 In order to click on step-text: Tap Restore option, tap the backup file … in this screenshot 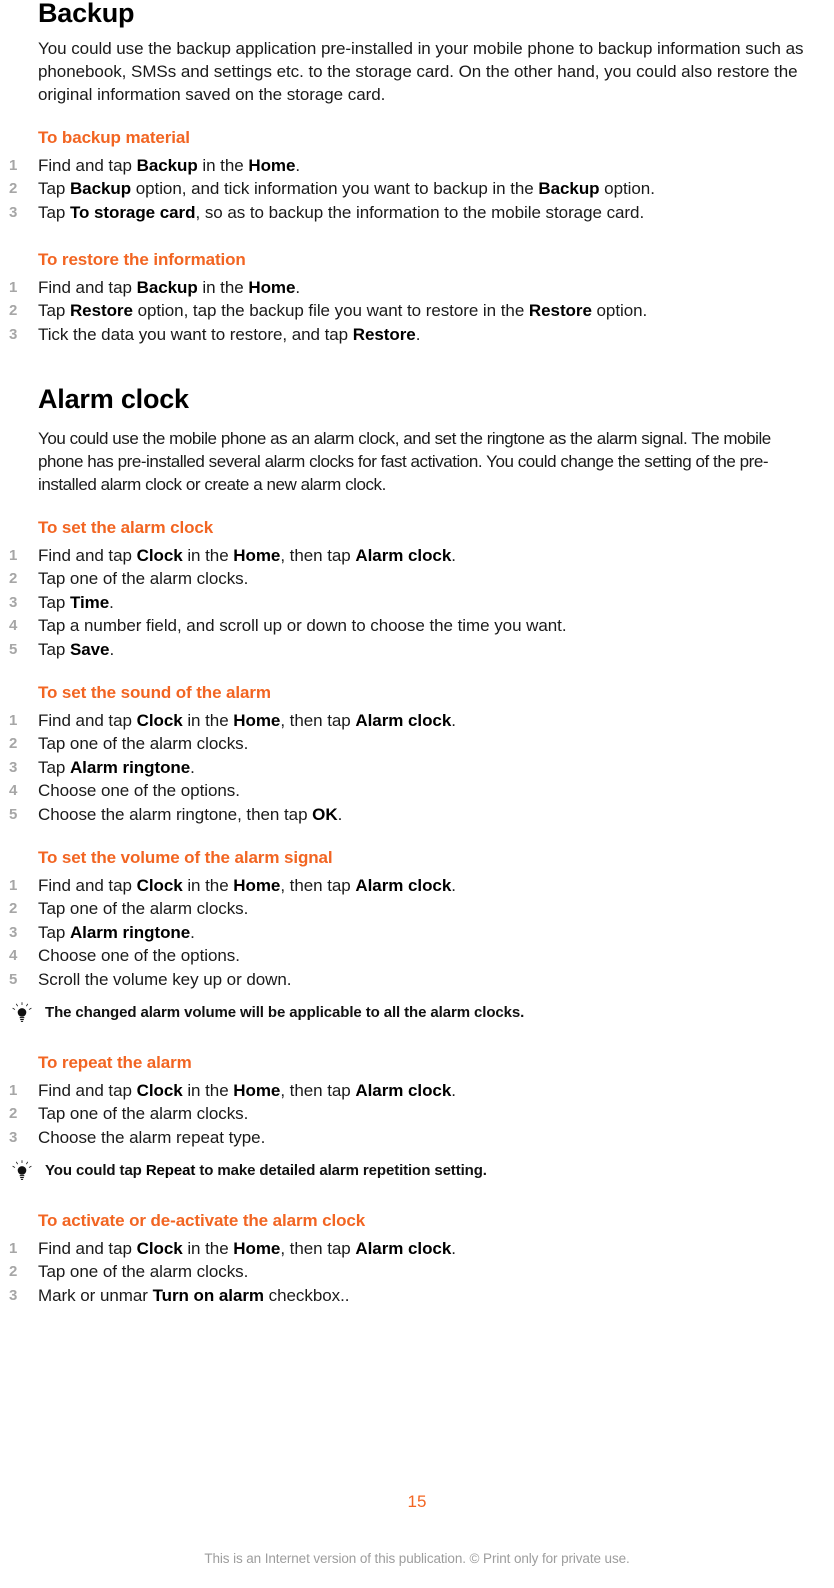, I will do `click(343, 311)`.